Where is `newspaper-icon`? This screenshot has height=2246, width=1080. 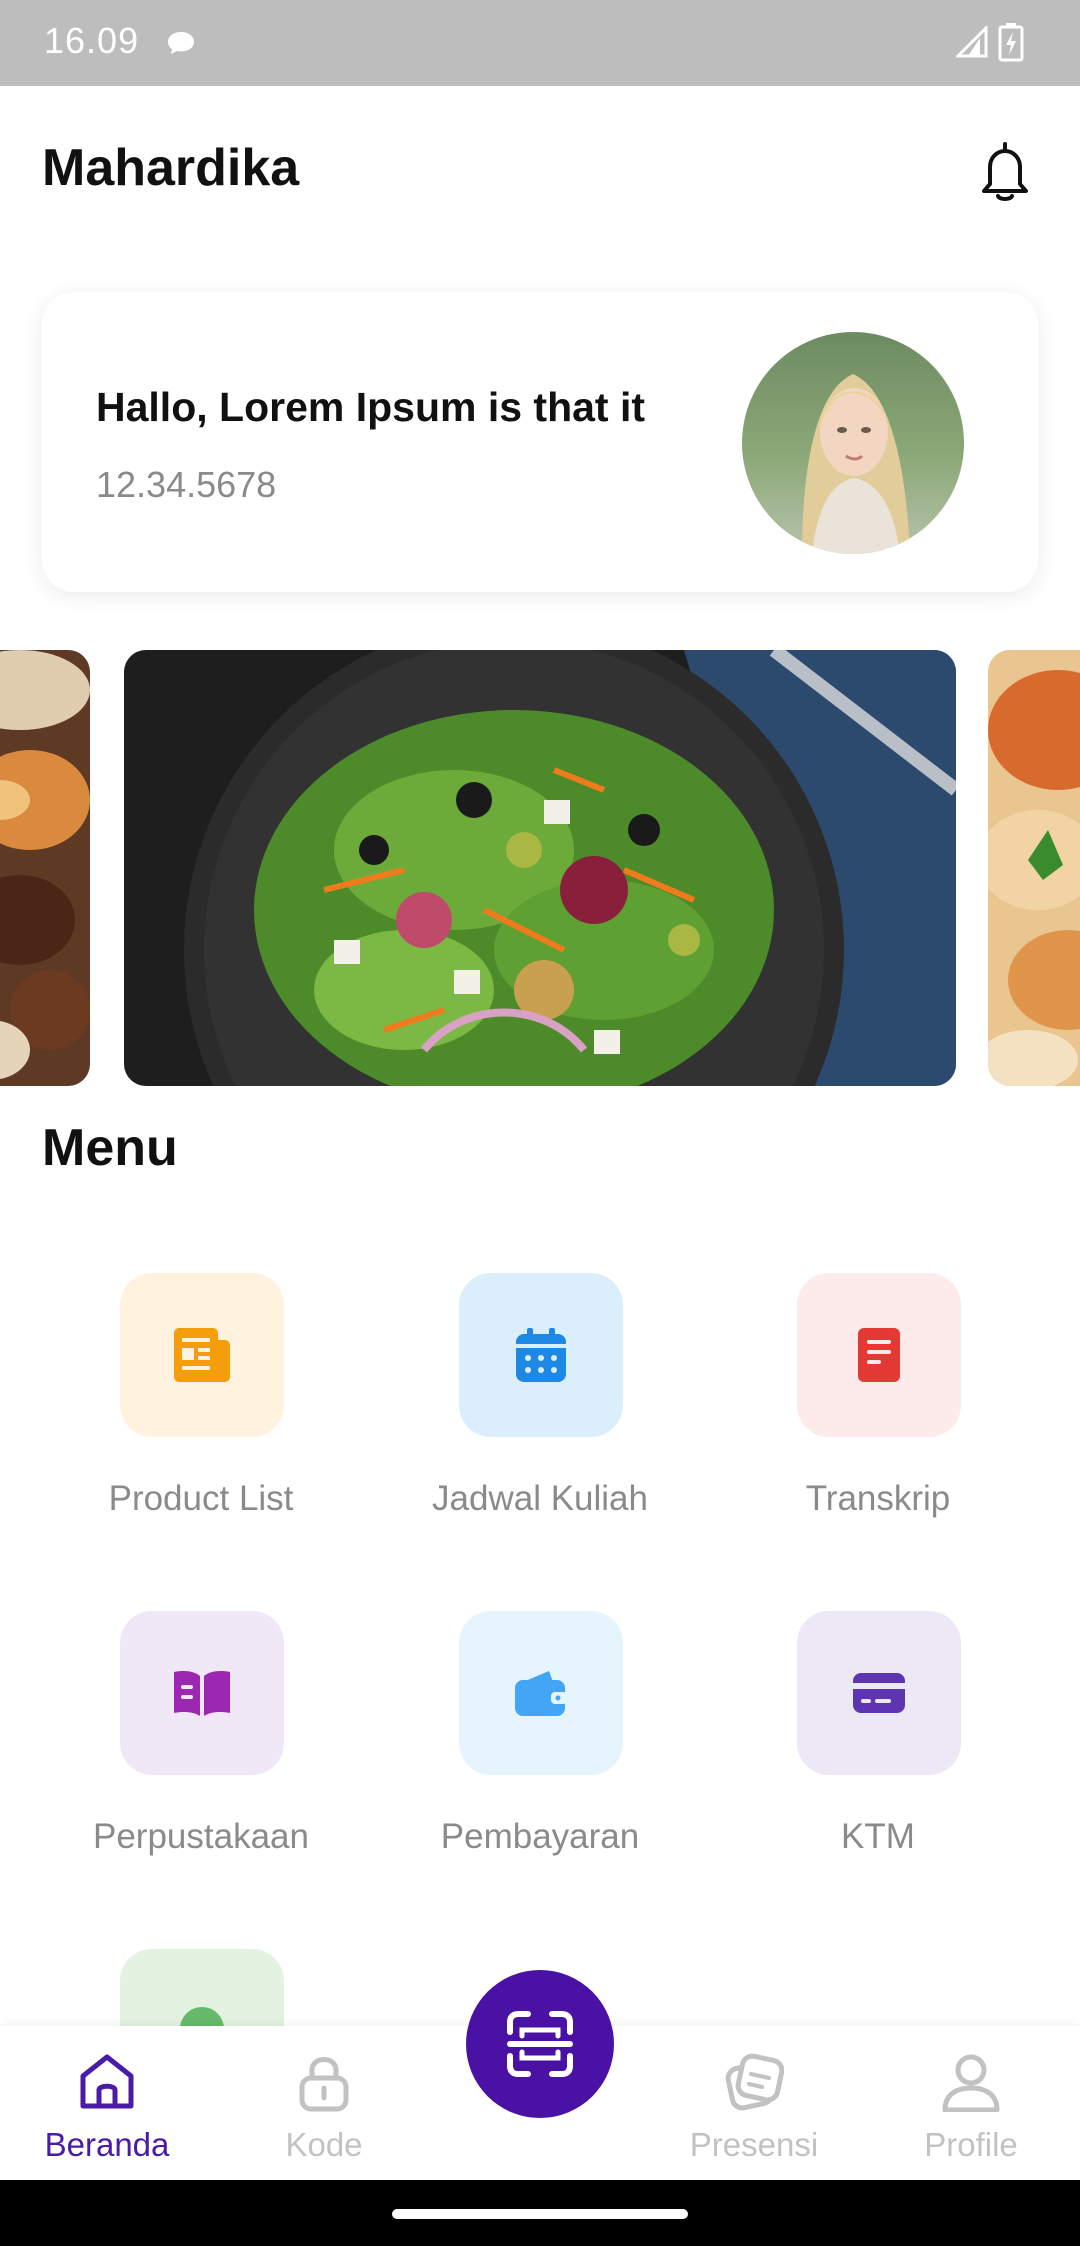
newspaper-icon is located at coordinates (202, 1355).